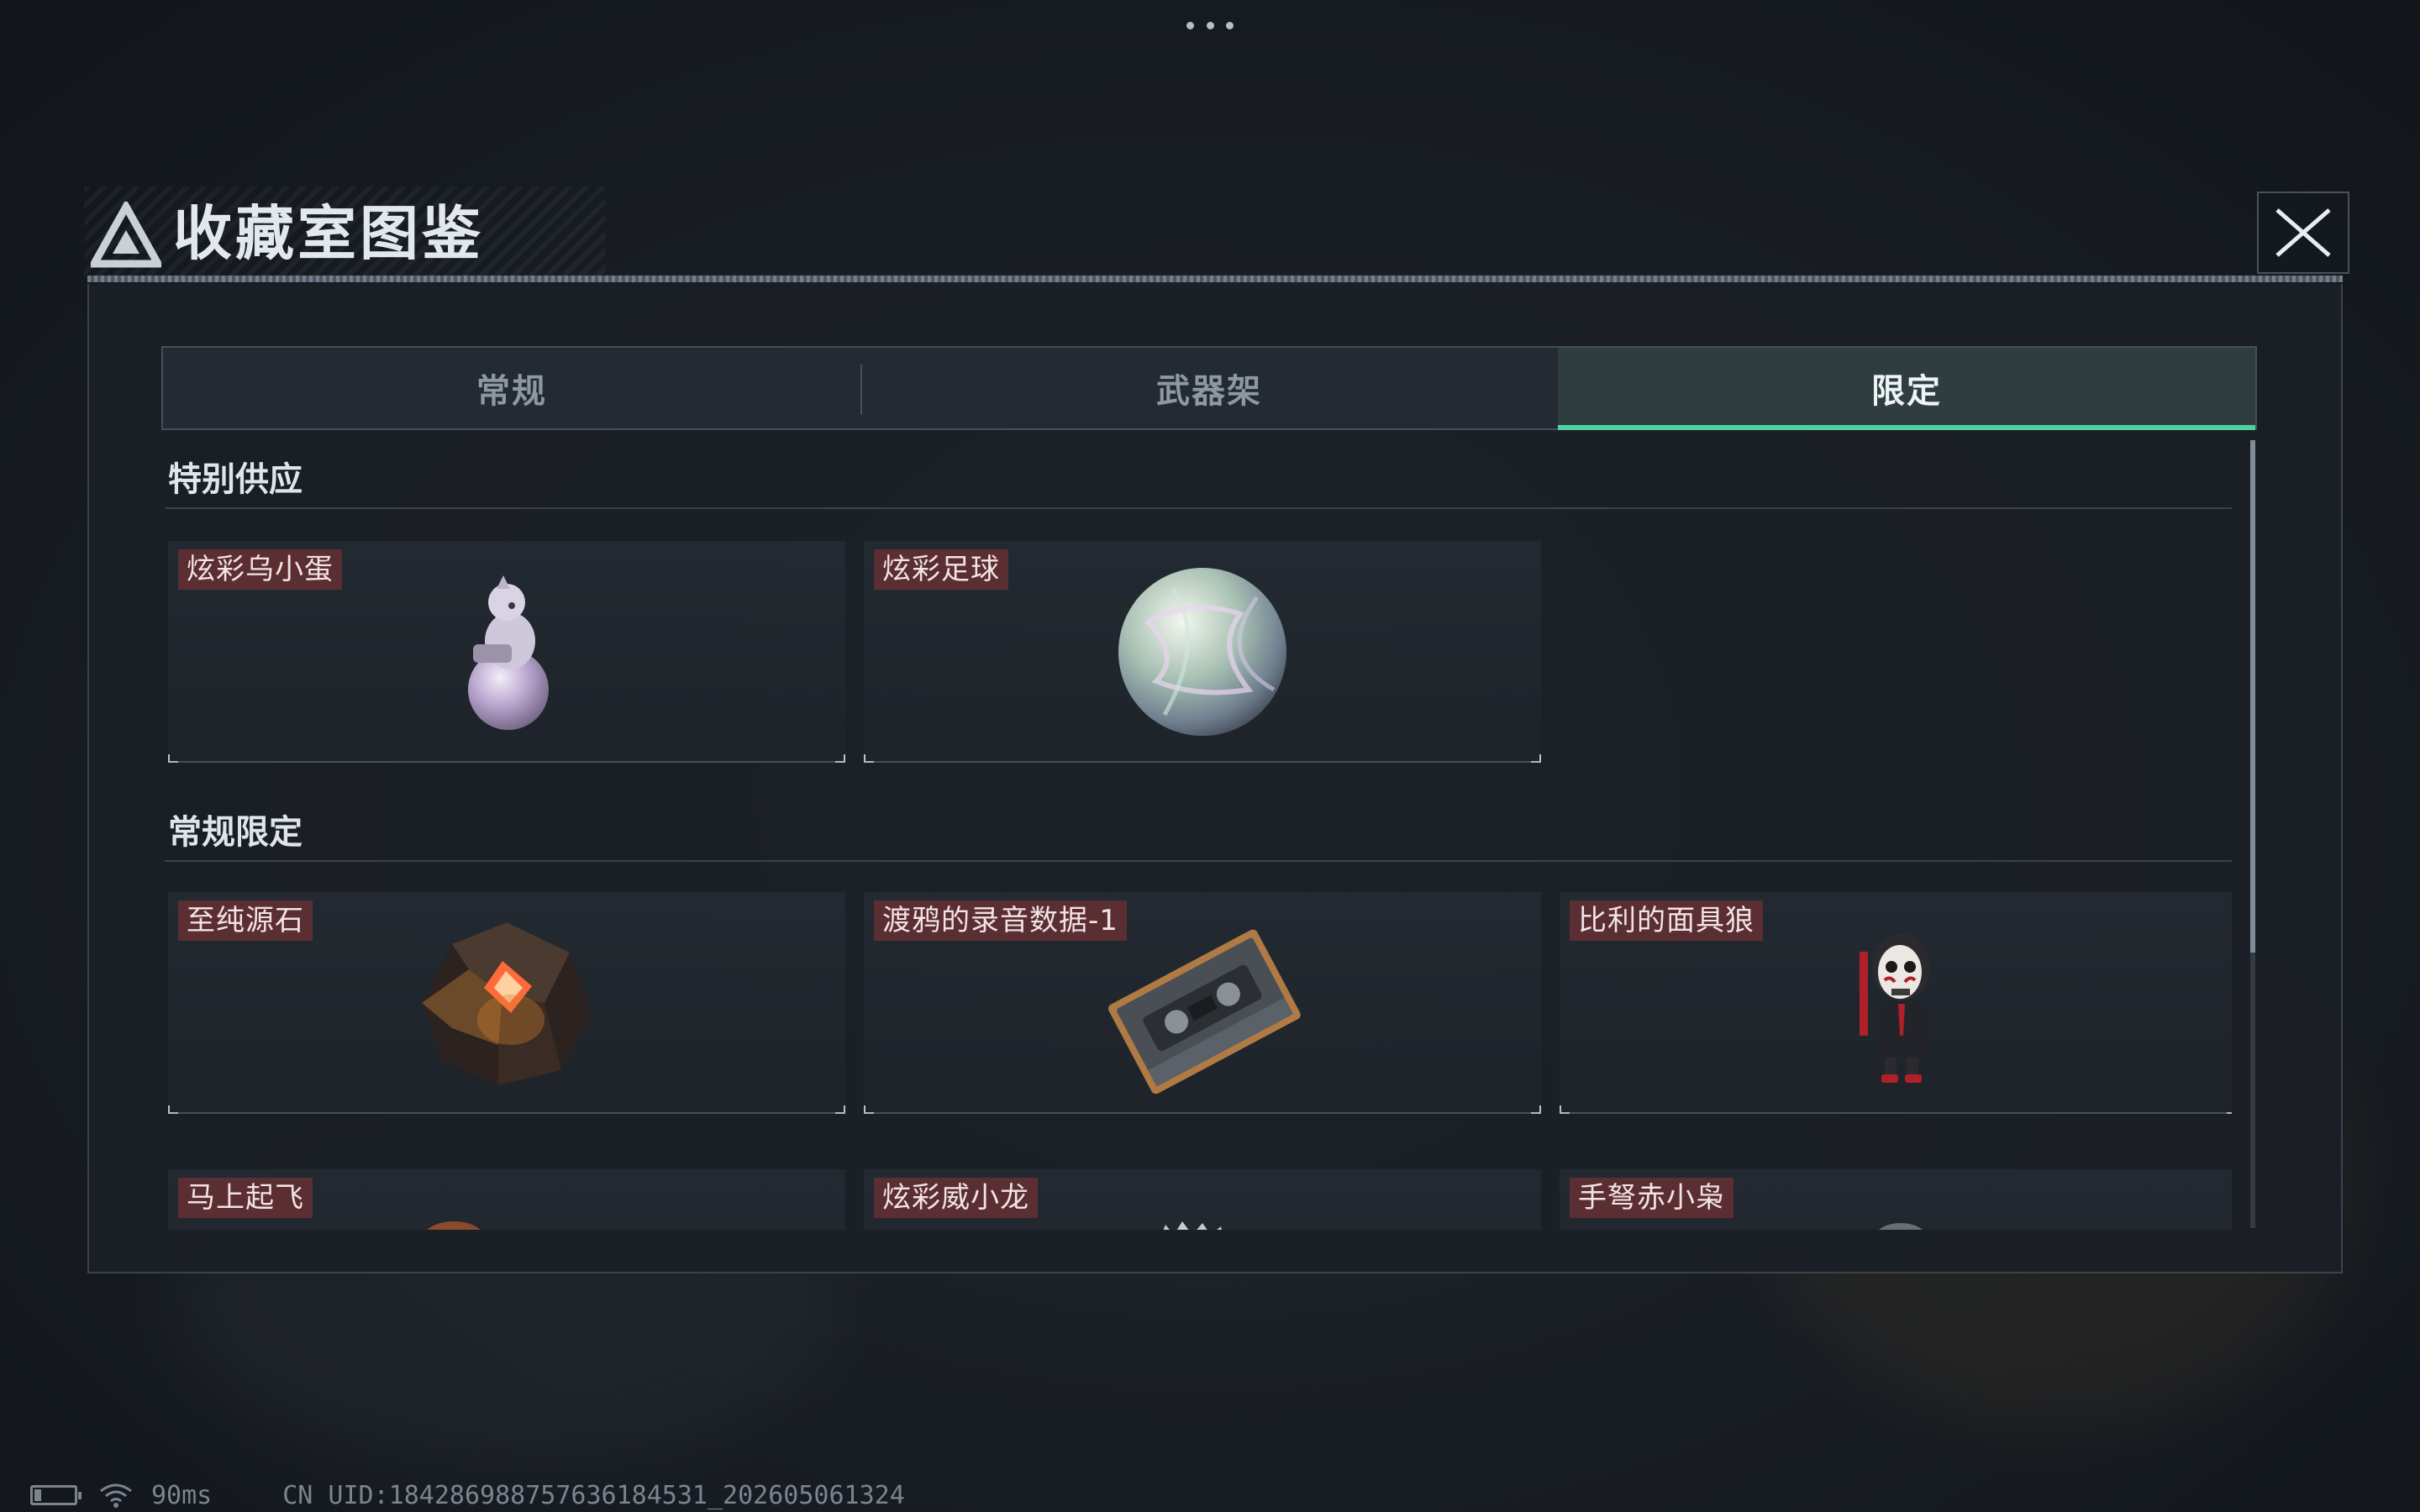  I want to click on card-label: 炫彩威小龙, so click(956, 1198).